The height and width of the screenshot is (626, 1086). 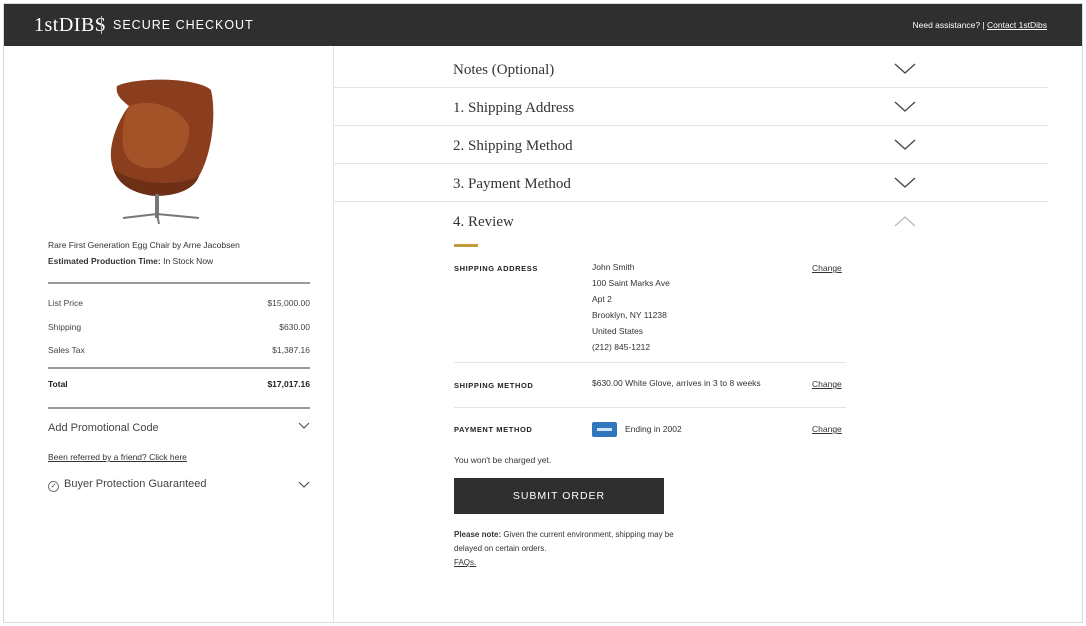 I want to click on site-logo: 1stDIBS, so click(x=70, y=25).